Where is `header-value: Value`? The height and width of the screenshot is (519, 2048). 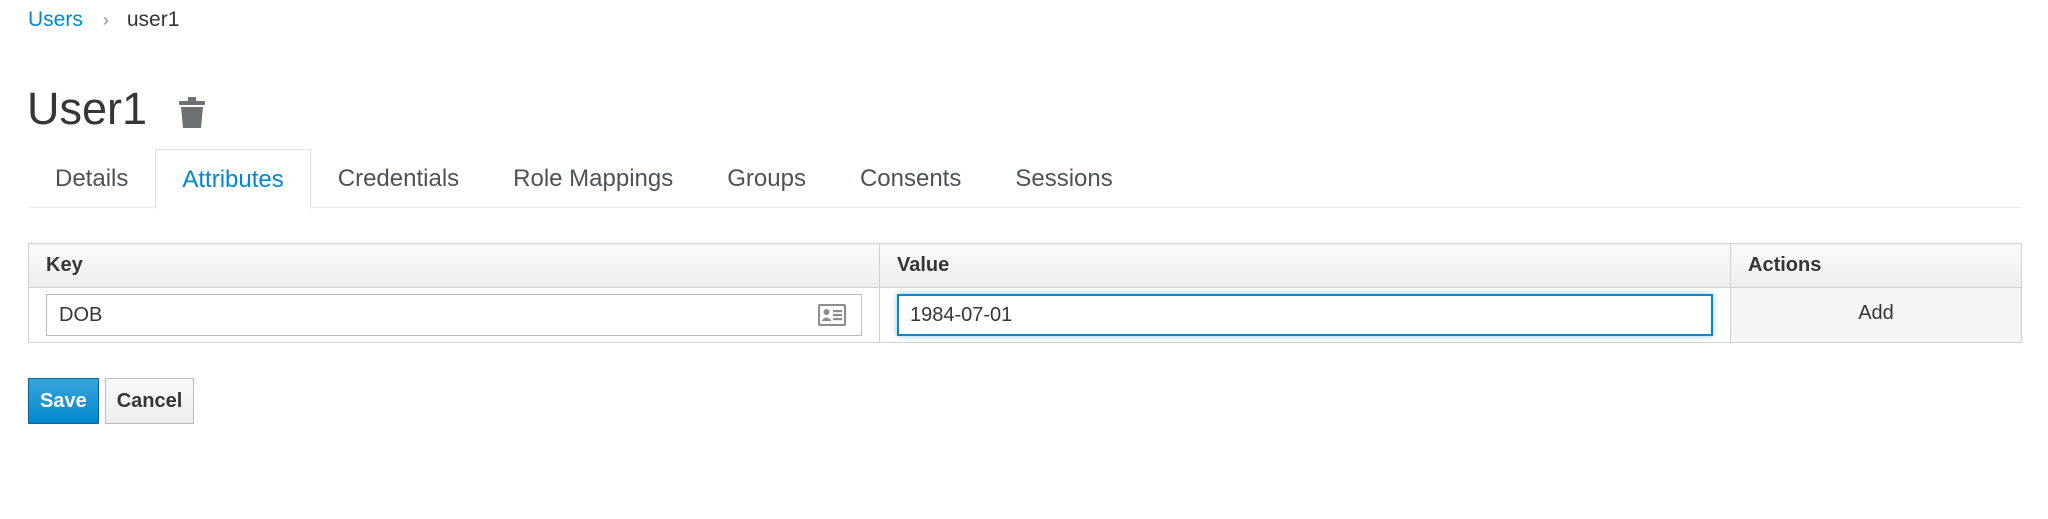
header-value: Value is located at coordinates (1305, 265).